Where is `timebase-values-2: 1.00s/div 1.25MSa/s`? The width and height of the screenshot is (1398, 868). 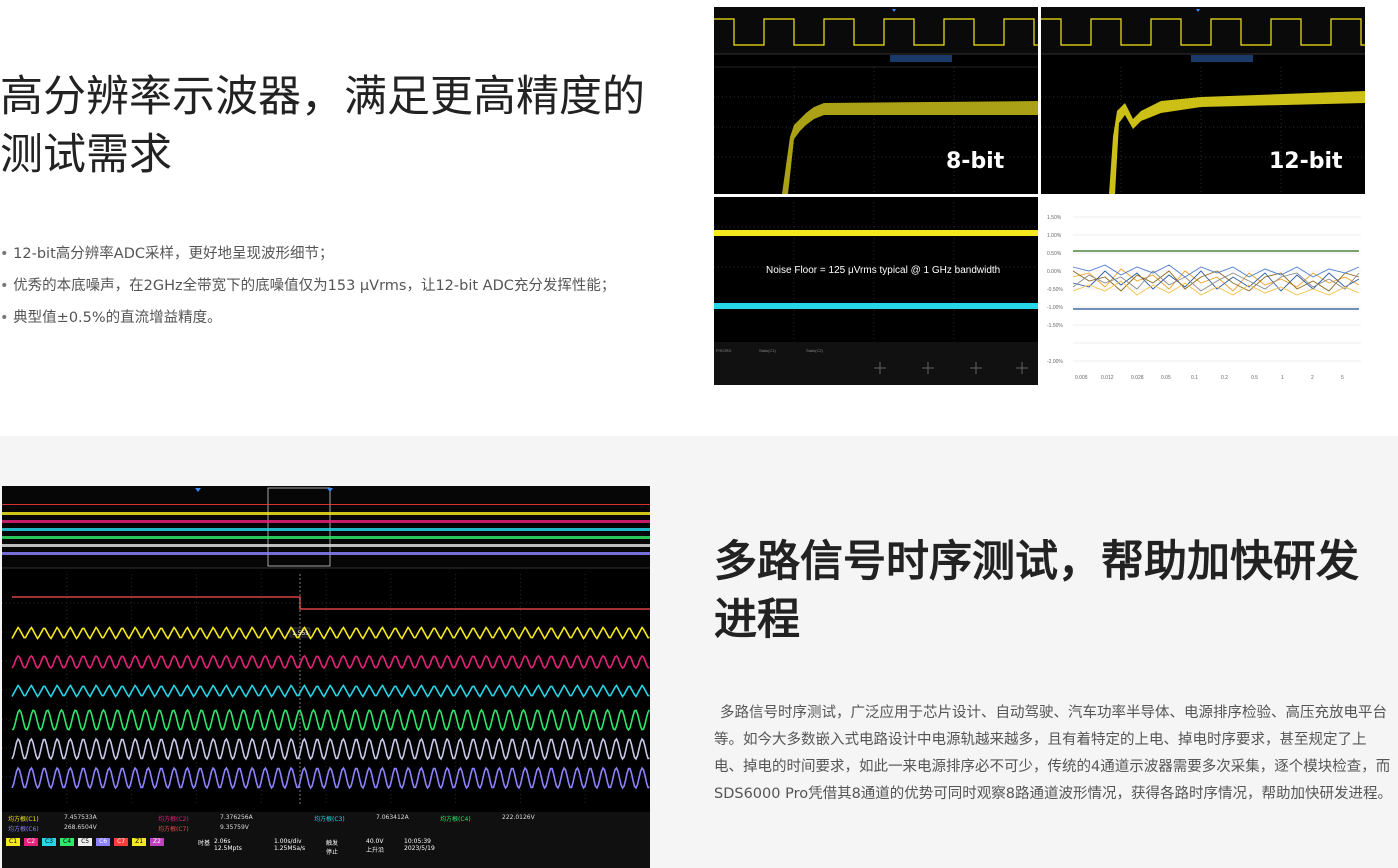 timebase-values-2: 1.00s/div 1.25MSa/s is located at coordinates (298, 852).